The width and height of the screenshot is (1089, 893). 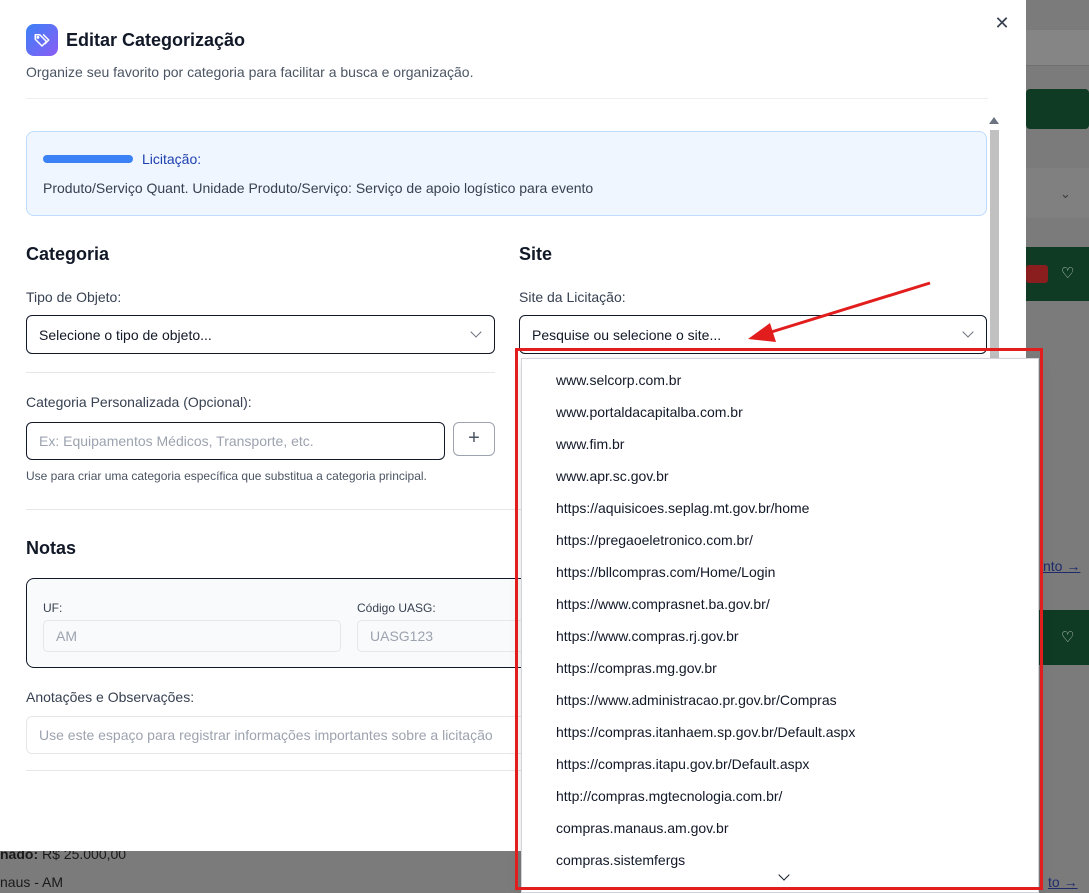 What do you see at coordinates (1057, 48) in the screenshot?
I see `bg-search-field` at bounding box center [1057, 48].